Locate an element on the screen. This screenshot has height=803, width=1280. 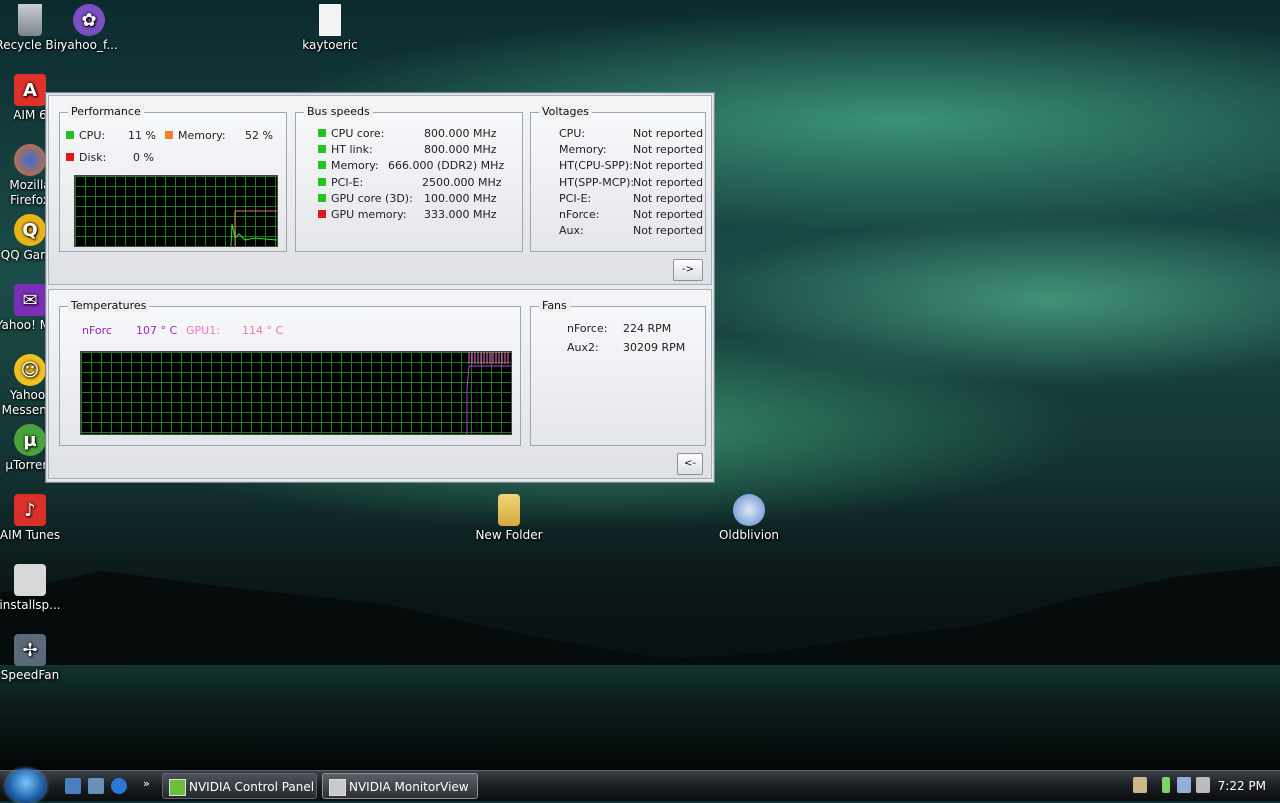
desktop-icon-aim-tunes: ♪ AIM Tunes is located at coordinates (33, 518).